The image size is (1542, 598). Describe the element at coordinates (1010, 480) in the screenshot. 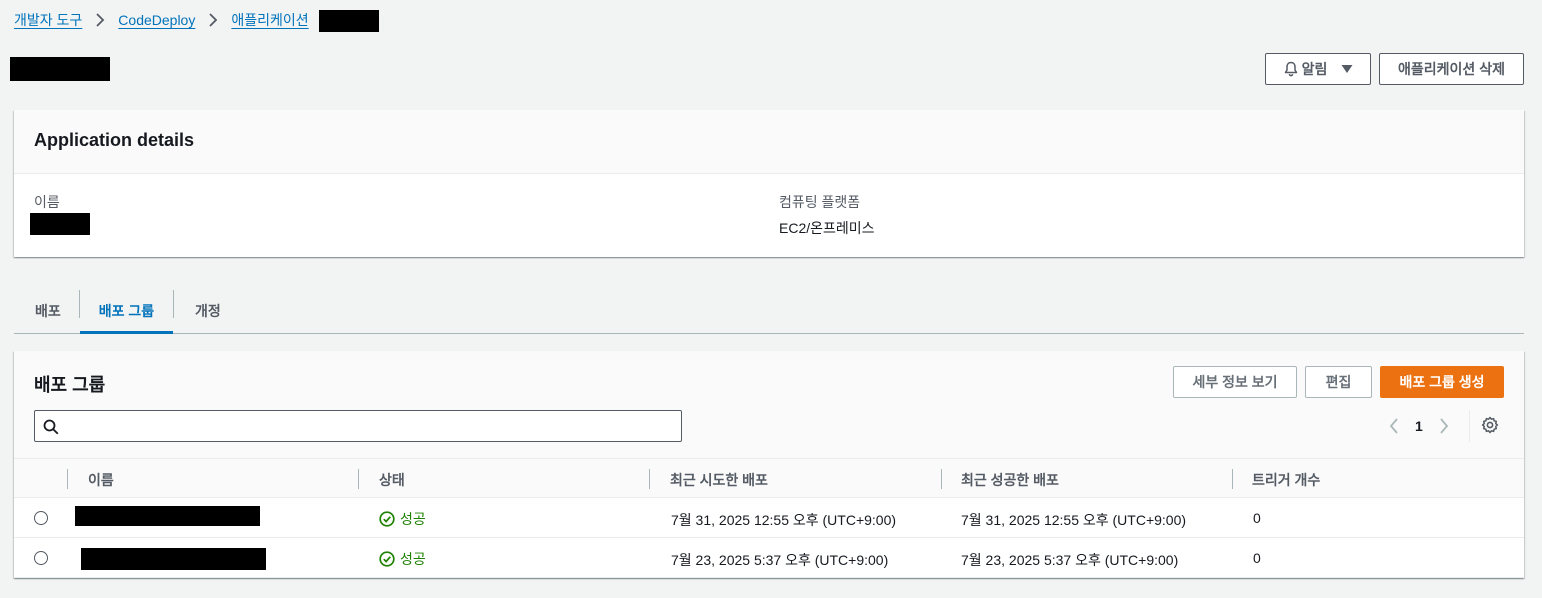

I see `column-header-last-successful: 최근 성공한 배포` at that location.